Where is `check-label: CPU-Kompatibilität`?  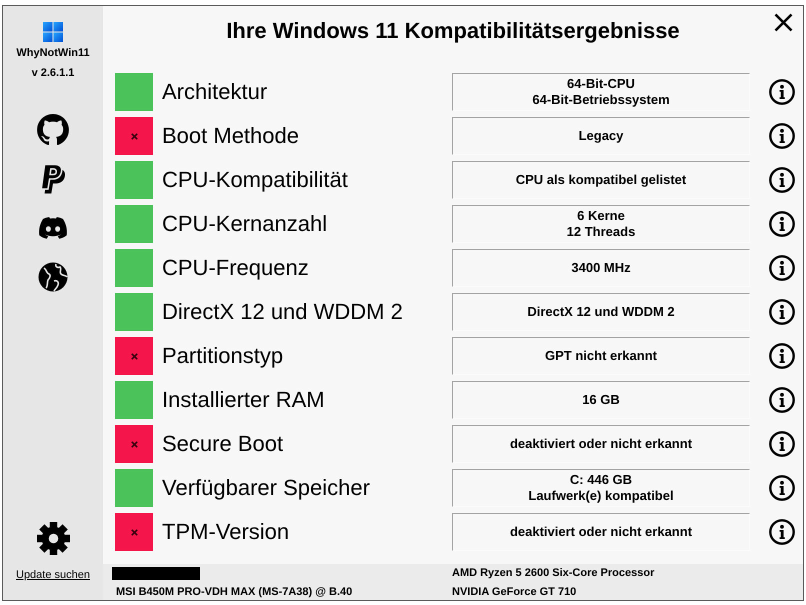 check-label: CPU-Kompatibilität is located at coordinates (255, 180).